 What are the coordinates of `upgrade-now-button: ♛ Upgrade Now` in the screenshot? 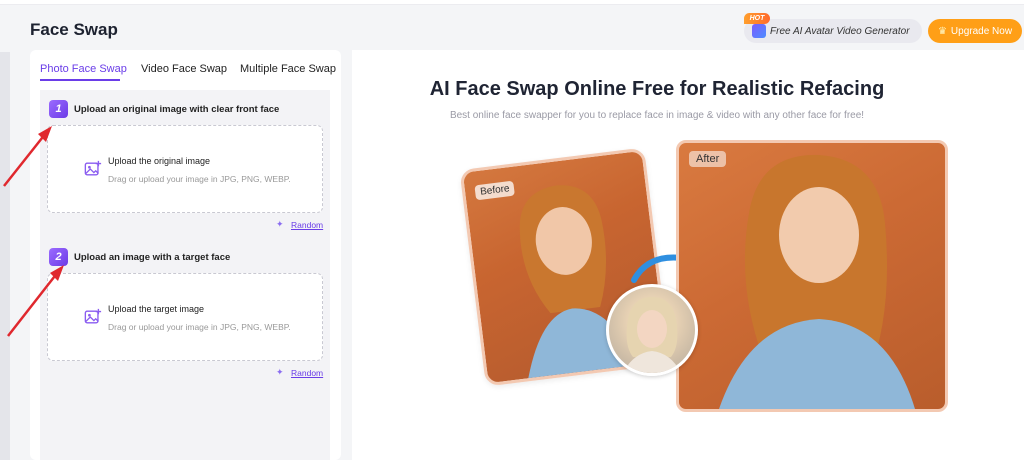 It's located at (975, 31).